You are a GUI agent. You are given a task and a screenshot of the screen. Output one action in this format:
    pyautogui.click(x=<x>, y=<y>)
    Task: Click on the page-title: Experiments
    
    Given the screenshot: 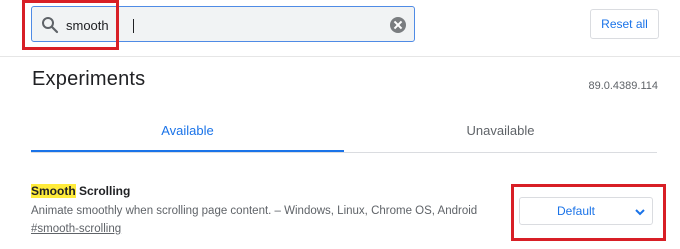 What is the action you would take?
    pyautogui.click(x=89, y=79)
    